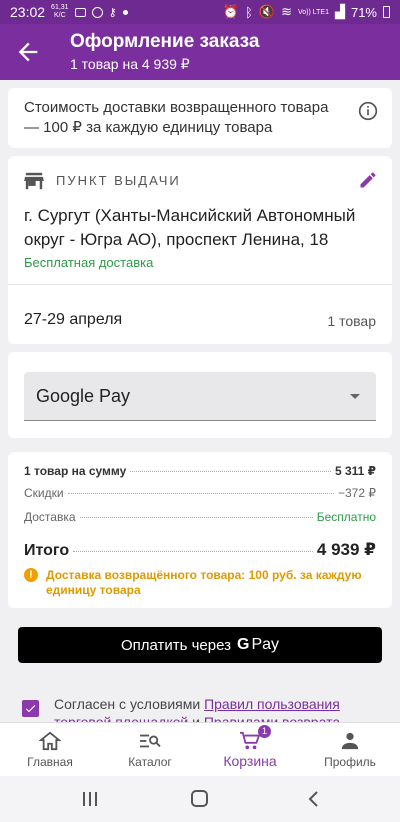 Image resolution: width=400 pixels, height=822 pixels. I want to click on payment-method-value: Google Pay, so click(83, 396).